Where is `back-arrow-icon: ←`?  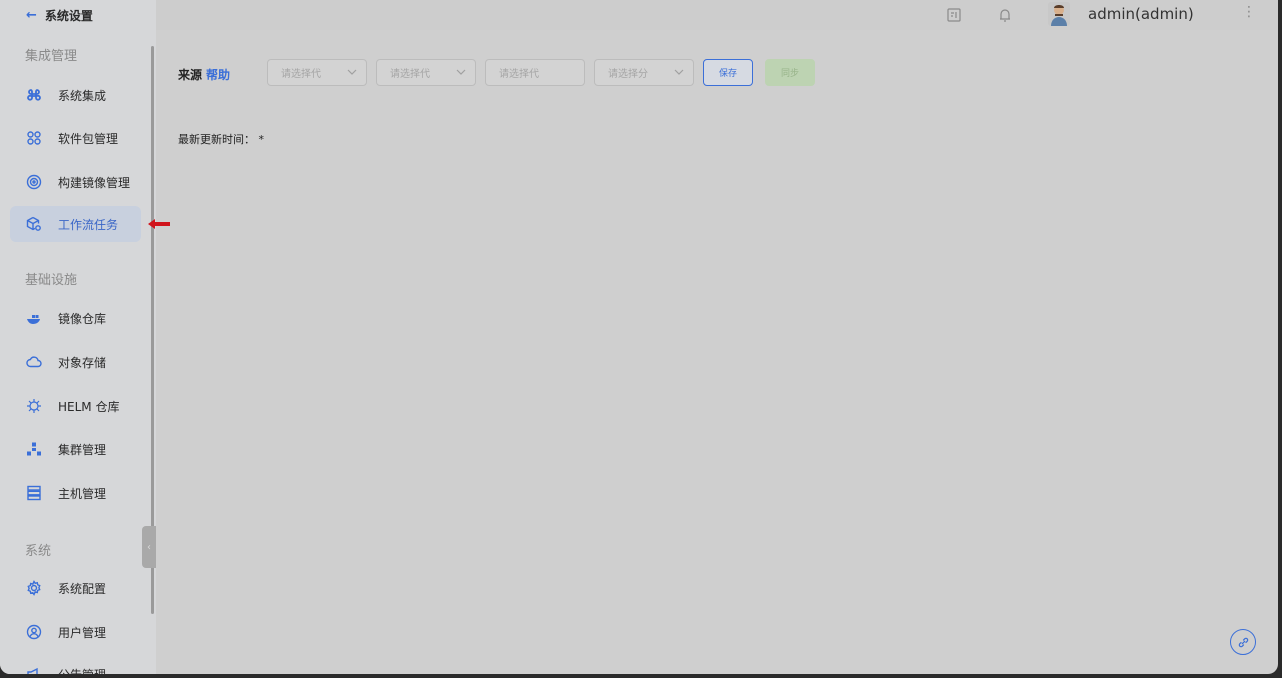
back-arrow-icon: ← is located at coordinates (31, 15).